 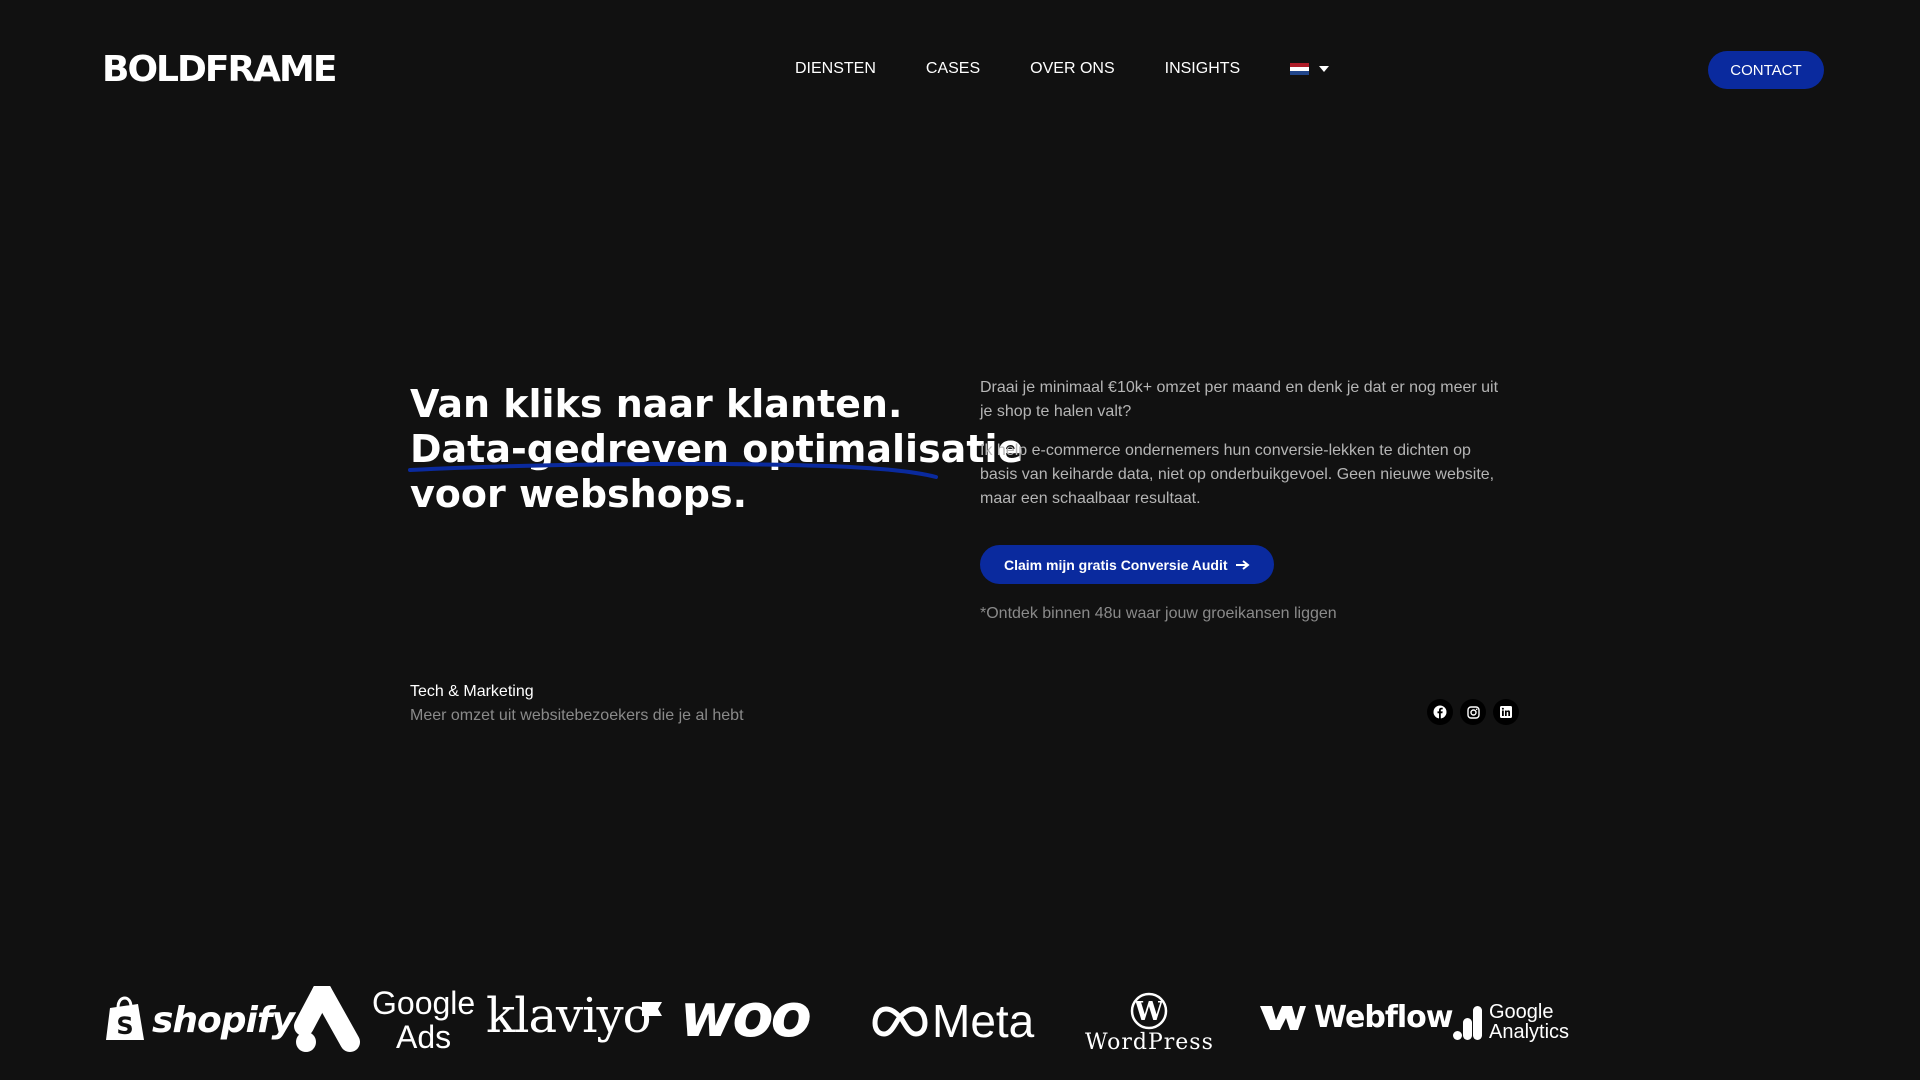 What do you see at coordinates (569, 1016) in the screenshot?
I see `klaviyo-wordmark: klaviyo` at bounding box center [569, 1016].